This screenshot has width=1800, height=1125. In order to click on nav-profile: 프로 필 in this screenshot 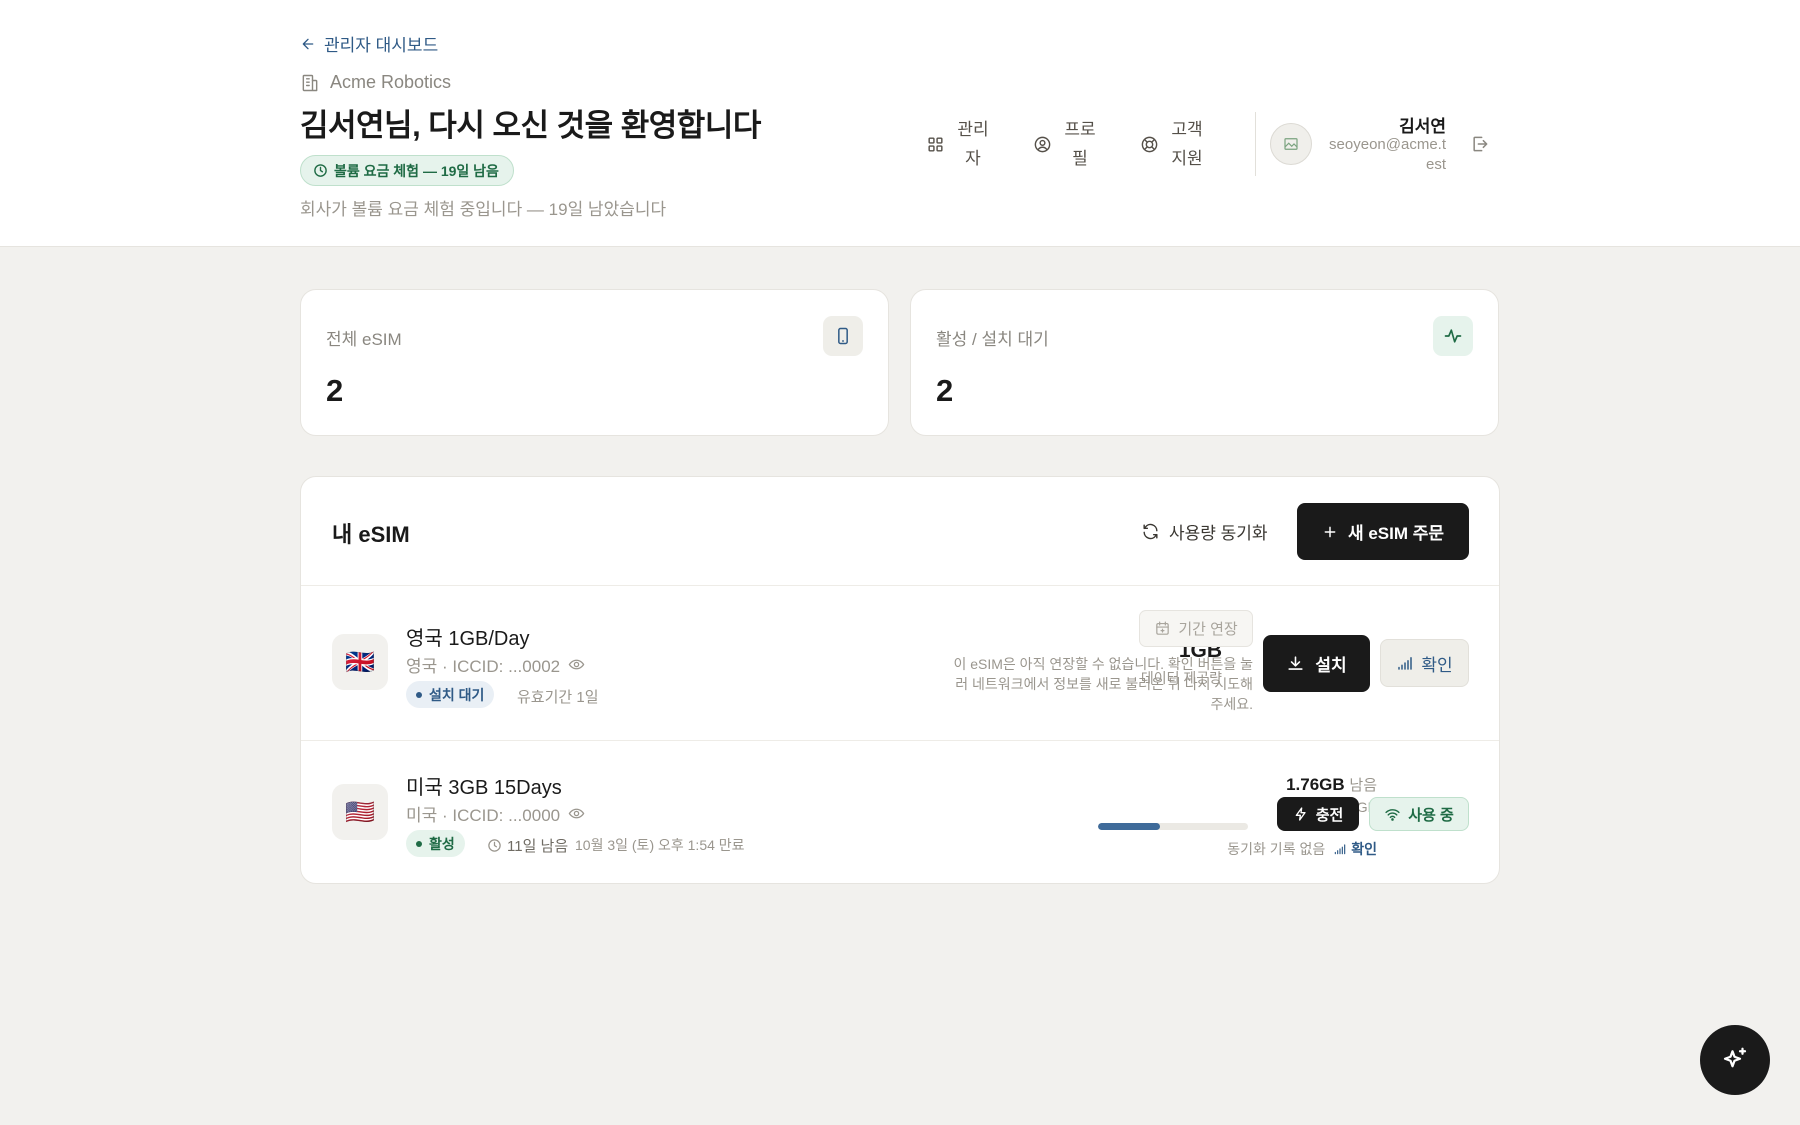, I will do `click(1065, 144)`.